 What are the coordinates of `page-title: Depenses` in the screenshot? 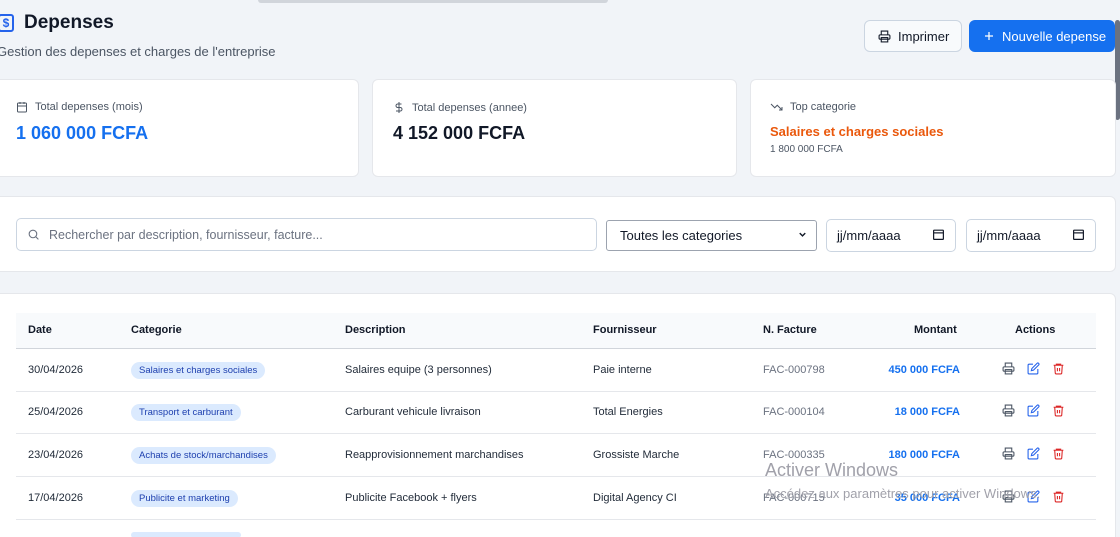 It's located at (69, 22).